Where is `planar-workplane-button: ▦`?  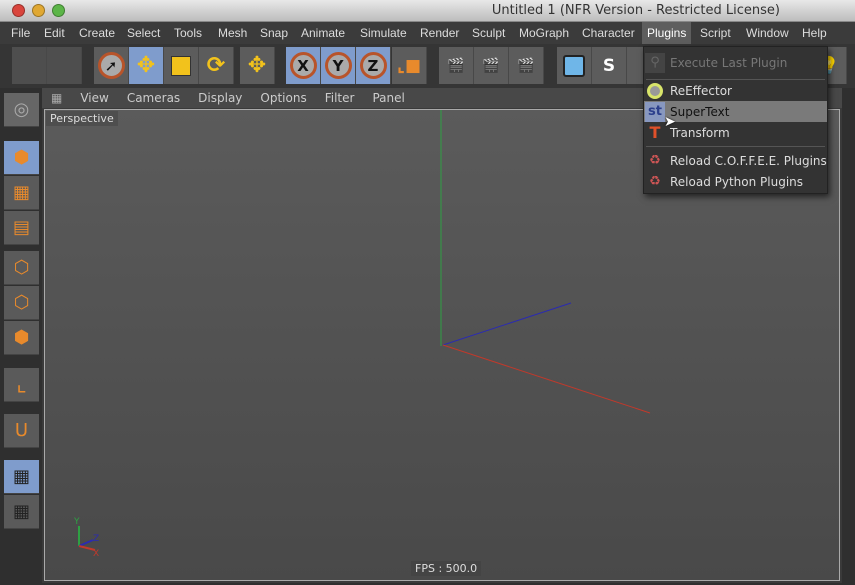
planar-workplane-button: ▦ is located at coordinates (21, 512).